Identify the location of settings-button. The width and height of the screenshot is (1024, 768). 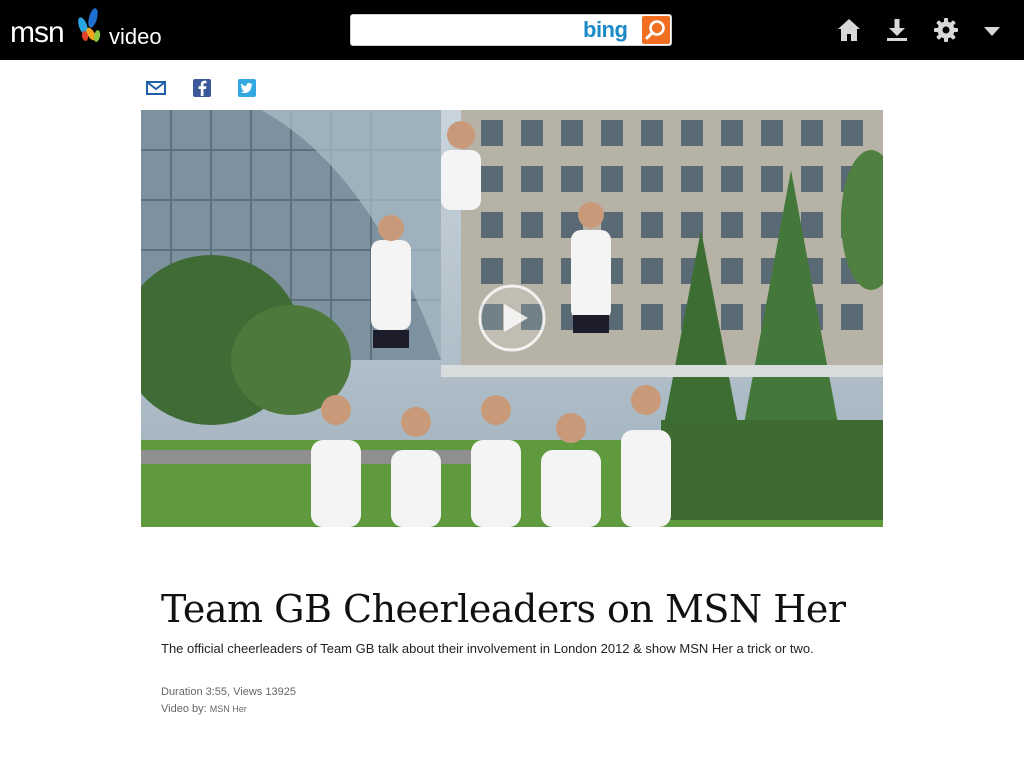
(946, 30).